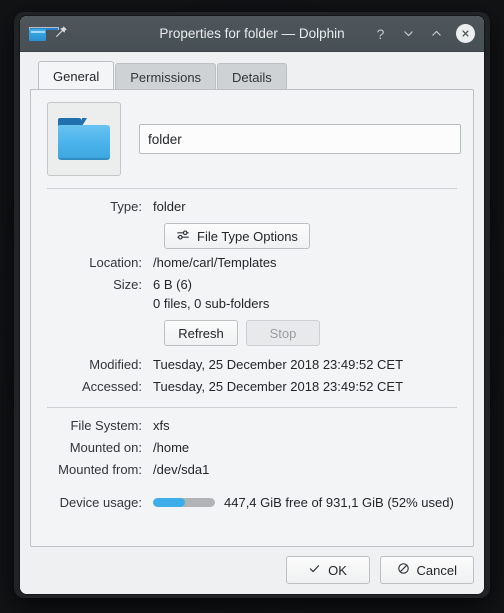 This screenshot has height=613, width=504. What do you see at coordinates (112, 386) in the screenshot?
I see `accessed-label: Accessed:` at bounding box center [112, 386].